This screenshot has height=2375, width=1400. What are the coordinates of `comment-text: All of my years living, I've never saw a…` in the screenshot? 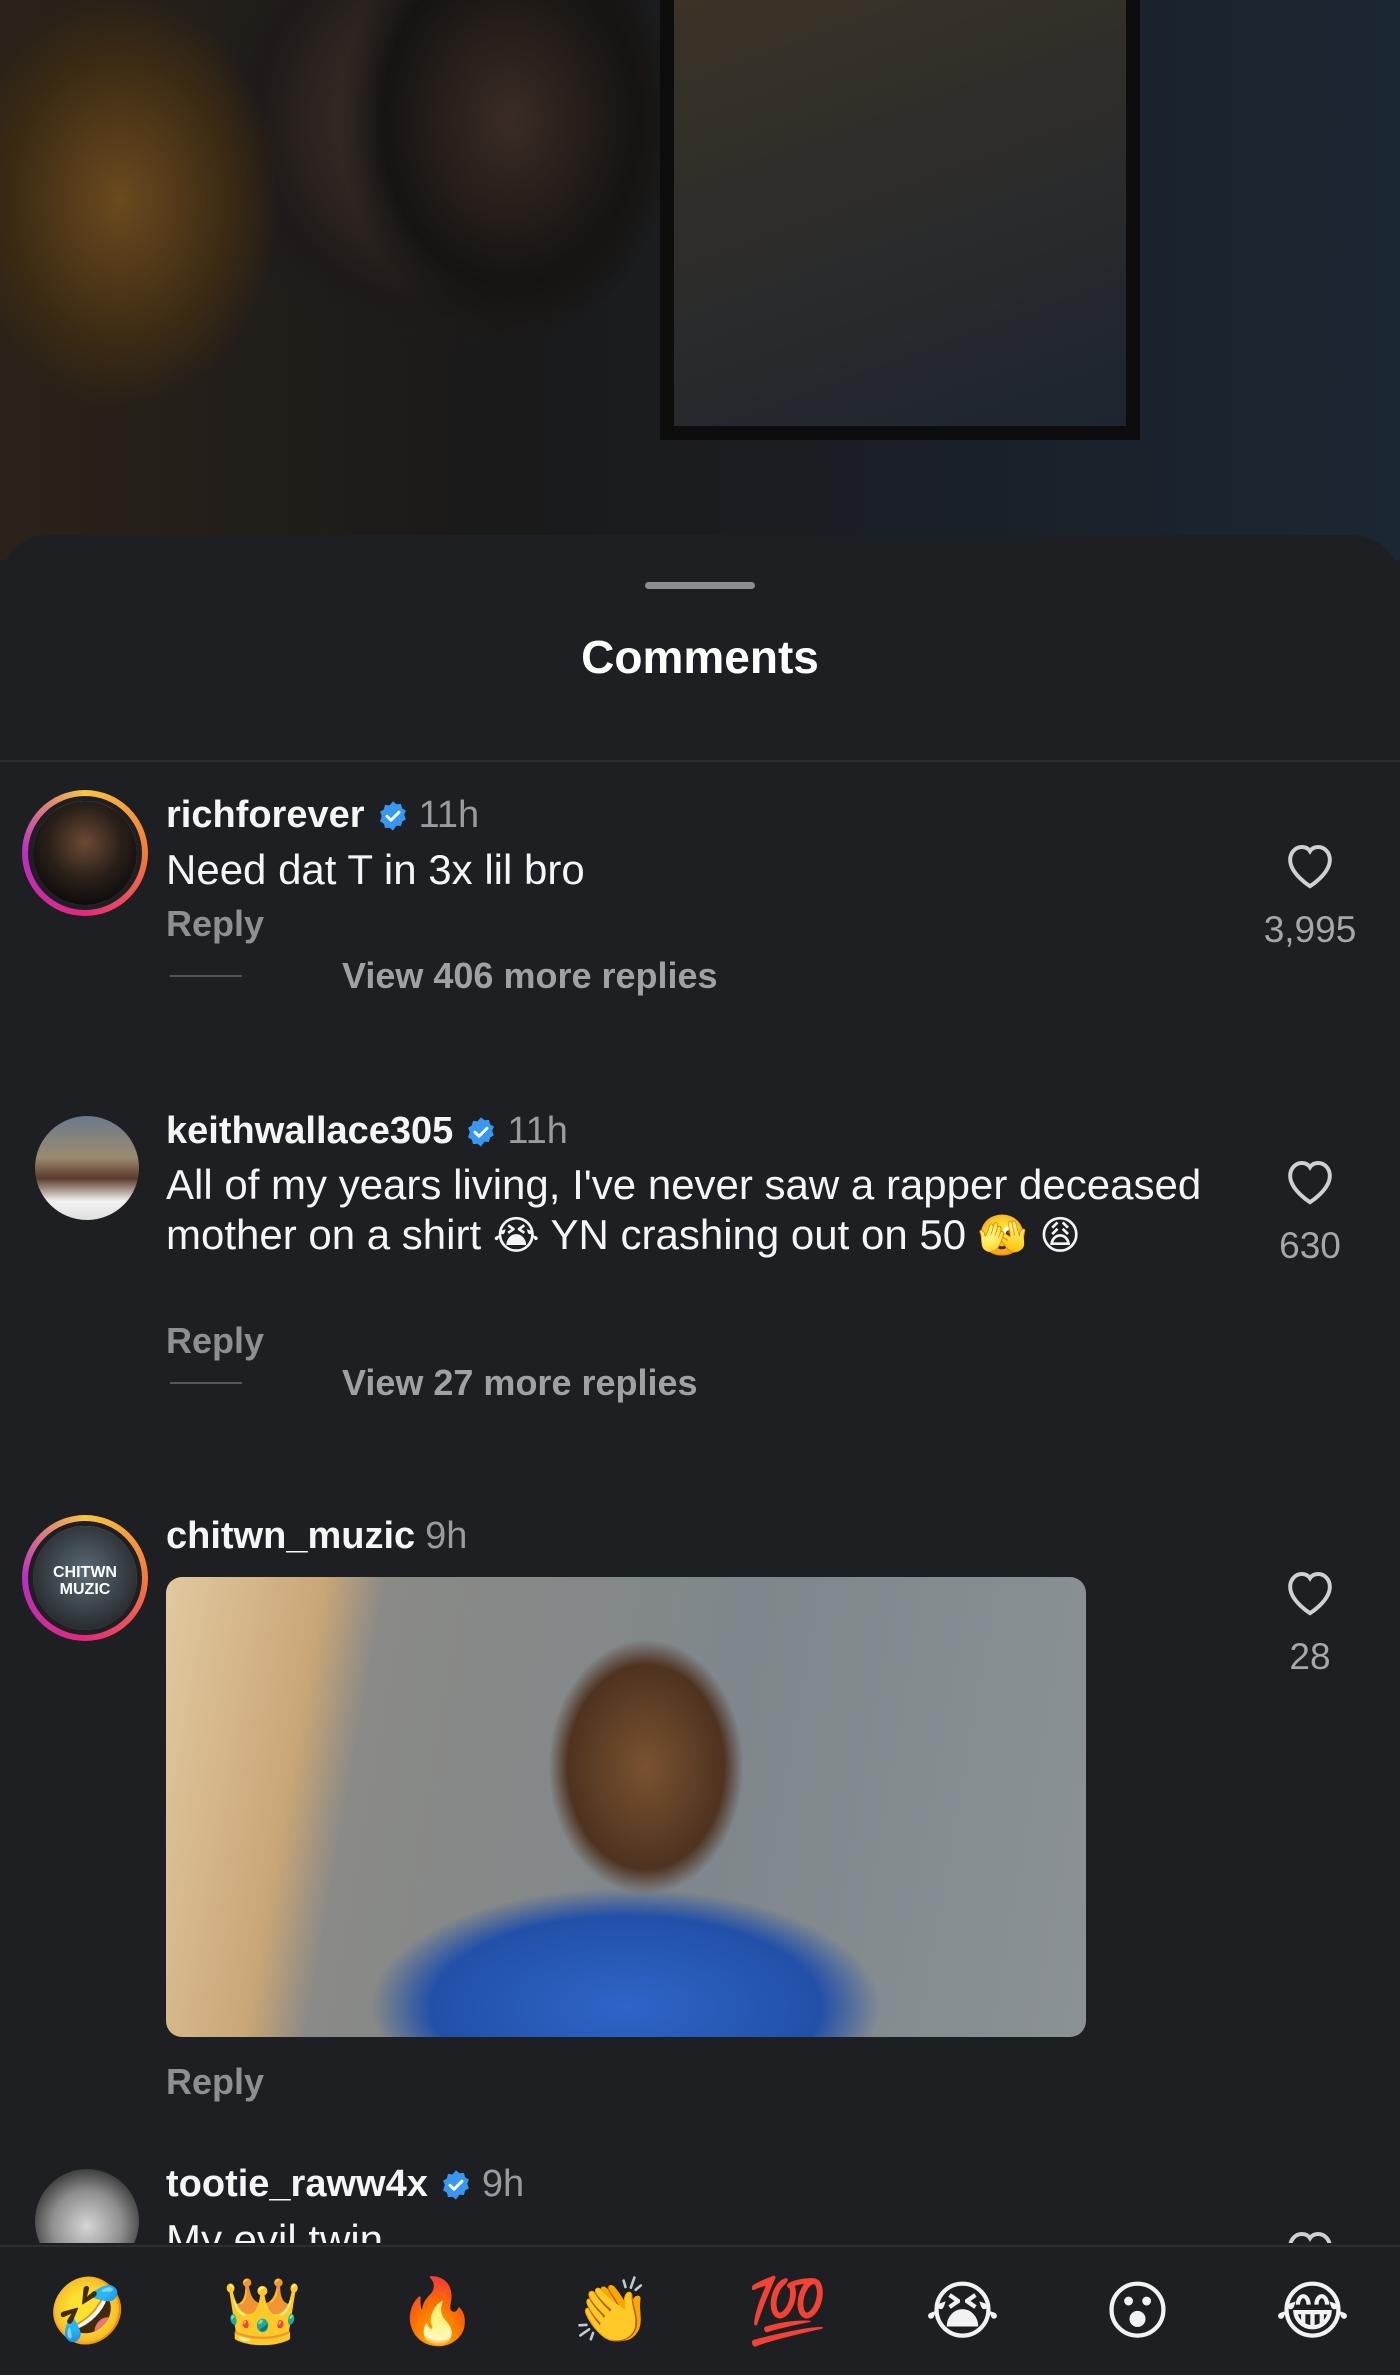 It's located at (684, 1209).